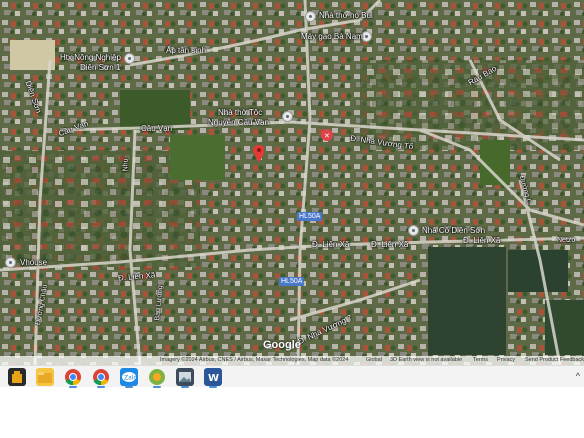 Image resolution: width=584 pixels, height=438 pixels. What do you see at coordinates (578, 376) in the screenshot?
I see `tray-chevron-icon: ^` at bounding box center [578, 376].